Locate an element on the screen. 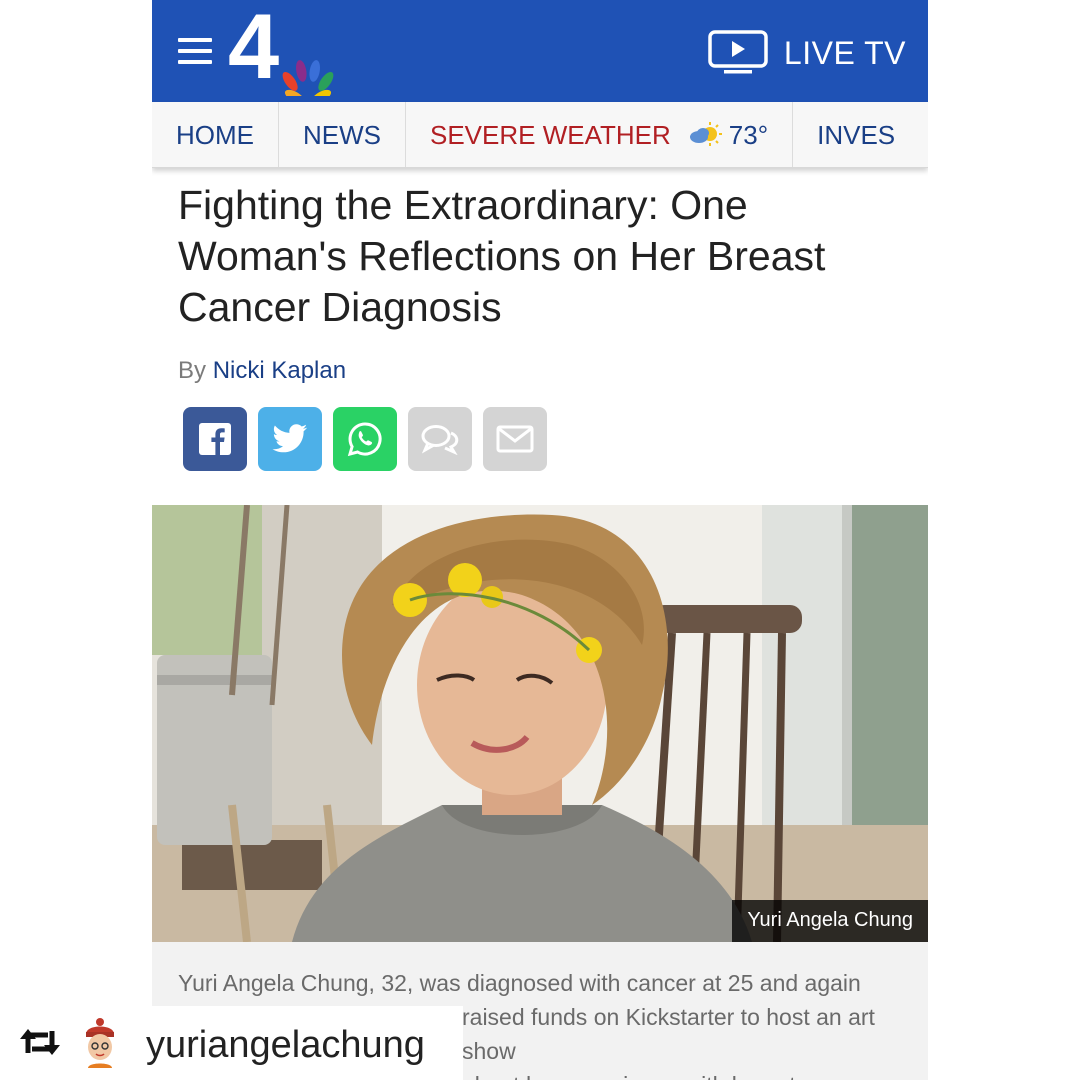  email-icon is located at coordinates (515, 439).